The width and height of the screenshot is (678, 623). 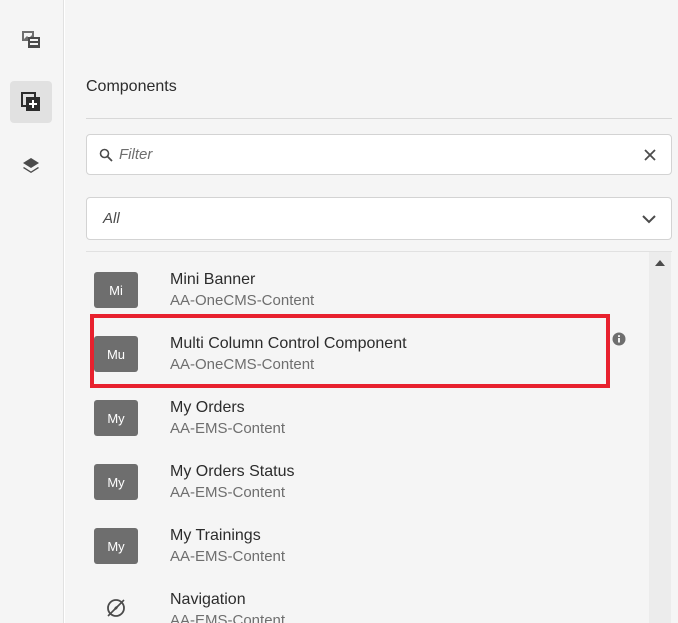 What do you see at coordinates (619, 339) in the screenshot?
I see `info-icon` at bounding box center [619, 339].